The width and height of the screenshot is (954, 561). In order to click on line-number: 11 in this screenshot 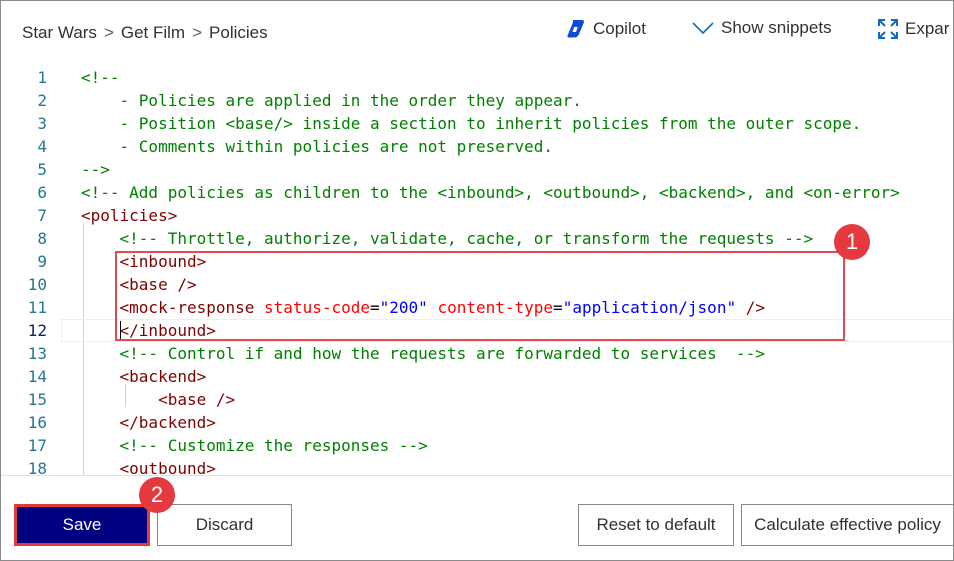, I will do `click(37, 307)`.